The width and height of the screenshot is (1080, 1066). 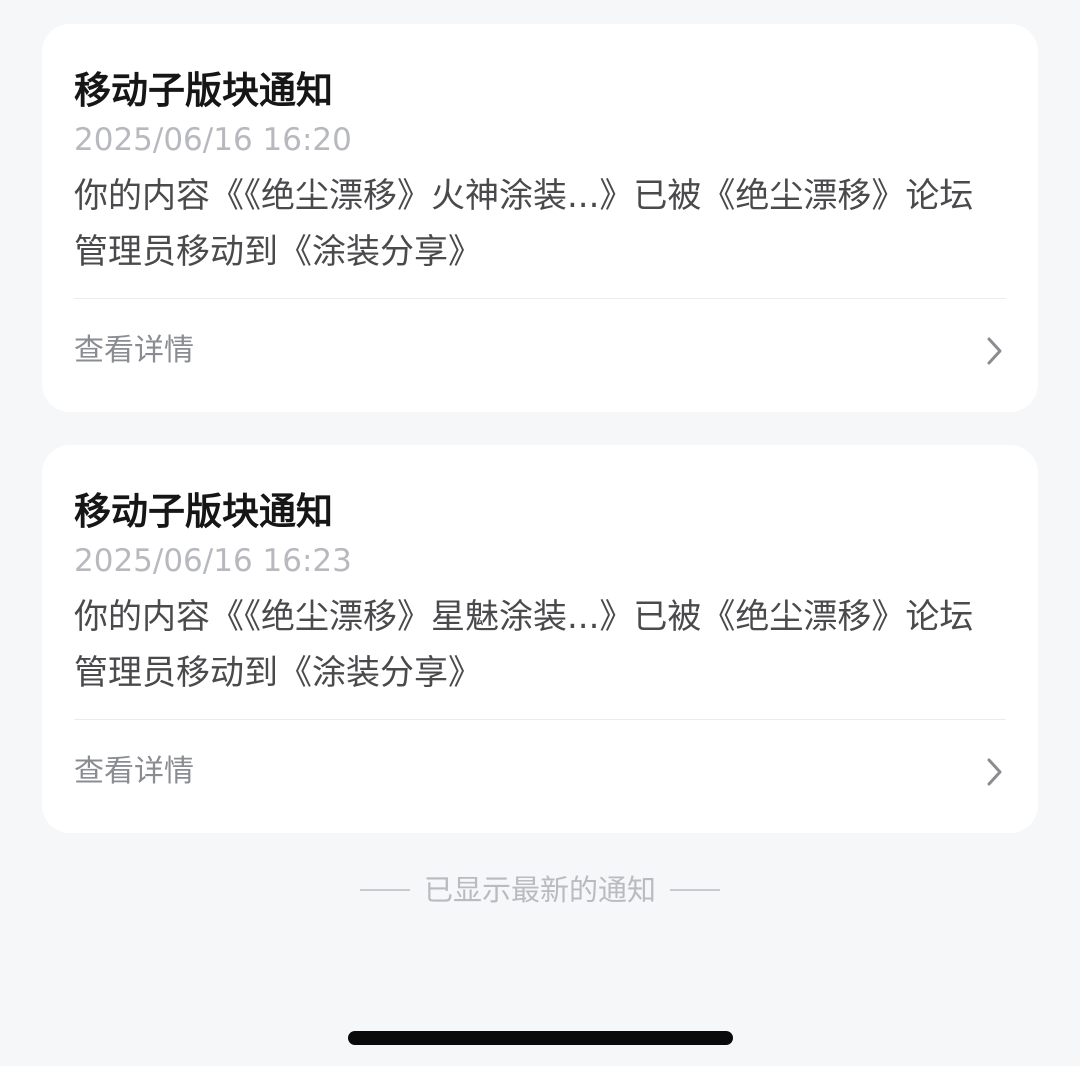 I want to click on end-of-list-note: 已显示最新的通知, so click(x=540, y=890).